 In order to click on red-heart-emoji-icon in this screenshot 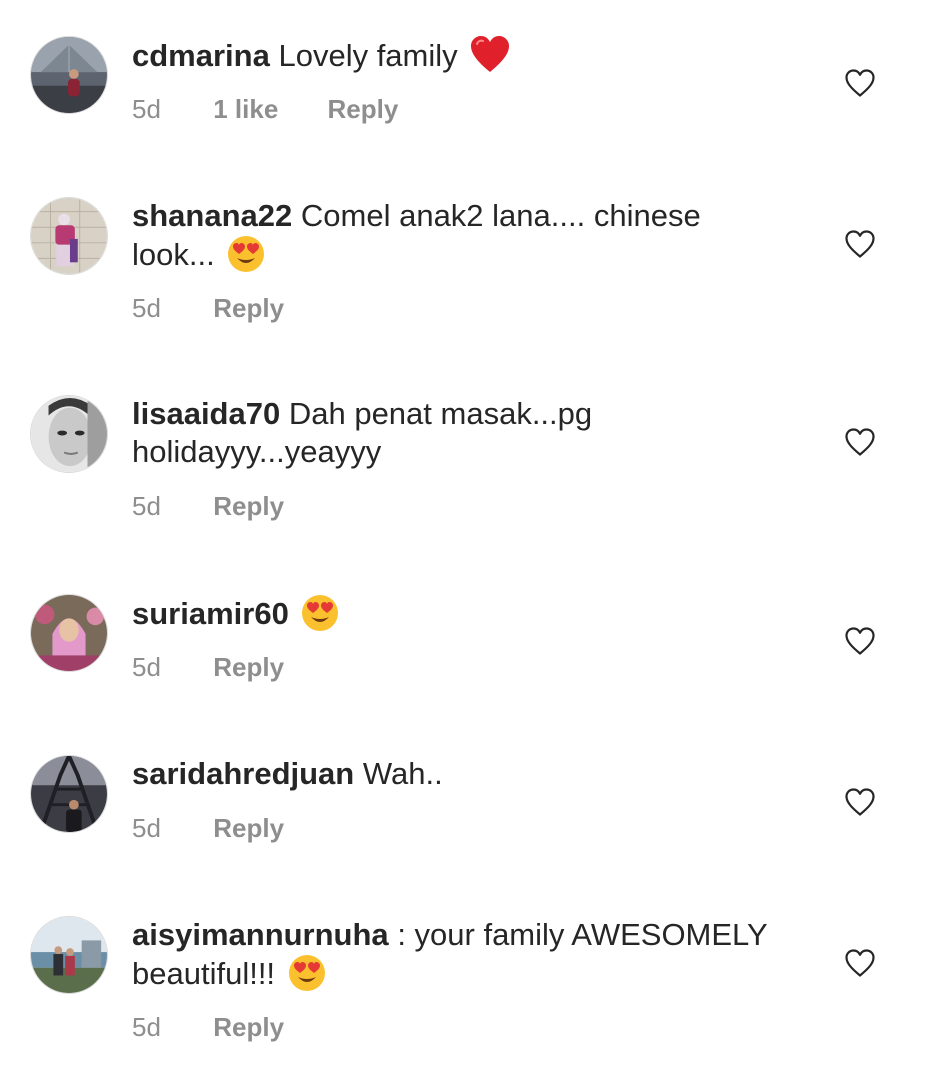, I will do `click(490, 59)`.